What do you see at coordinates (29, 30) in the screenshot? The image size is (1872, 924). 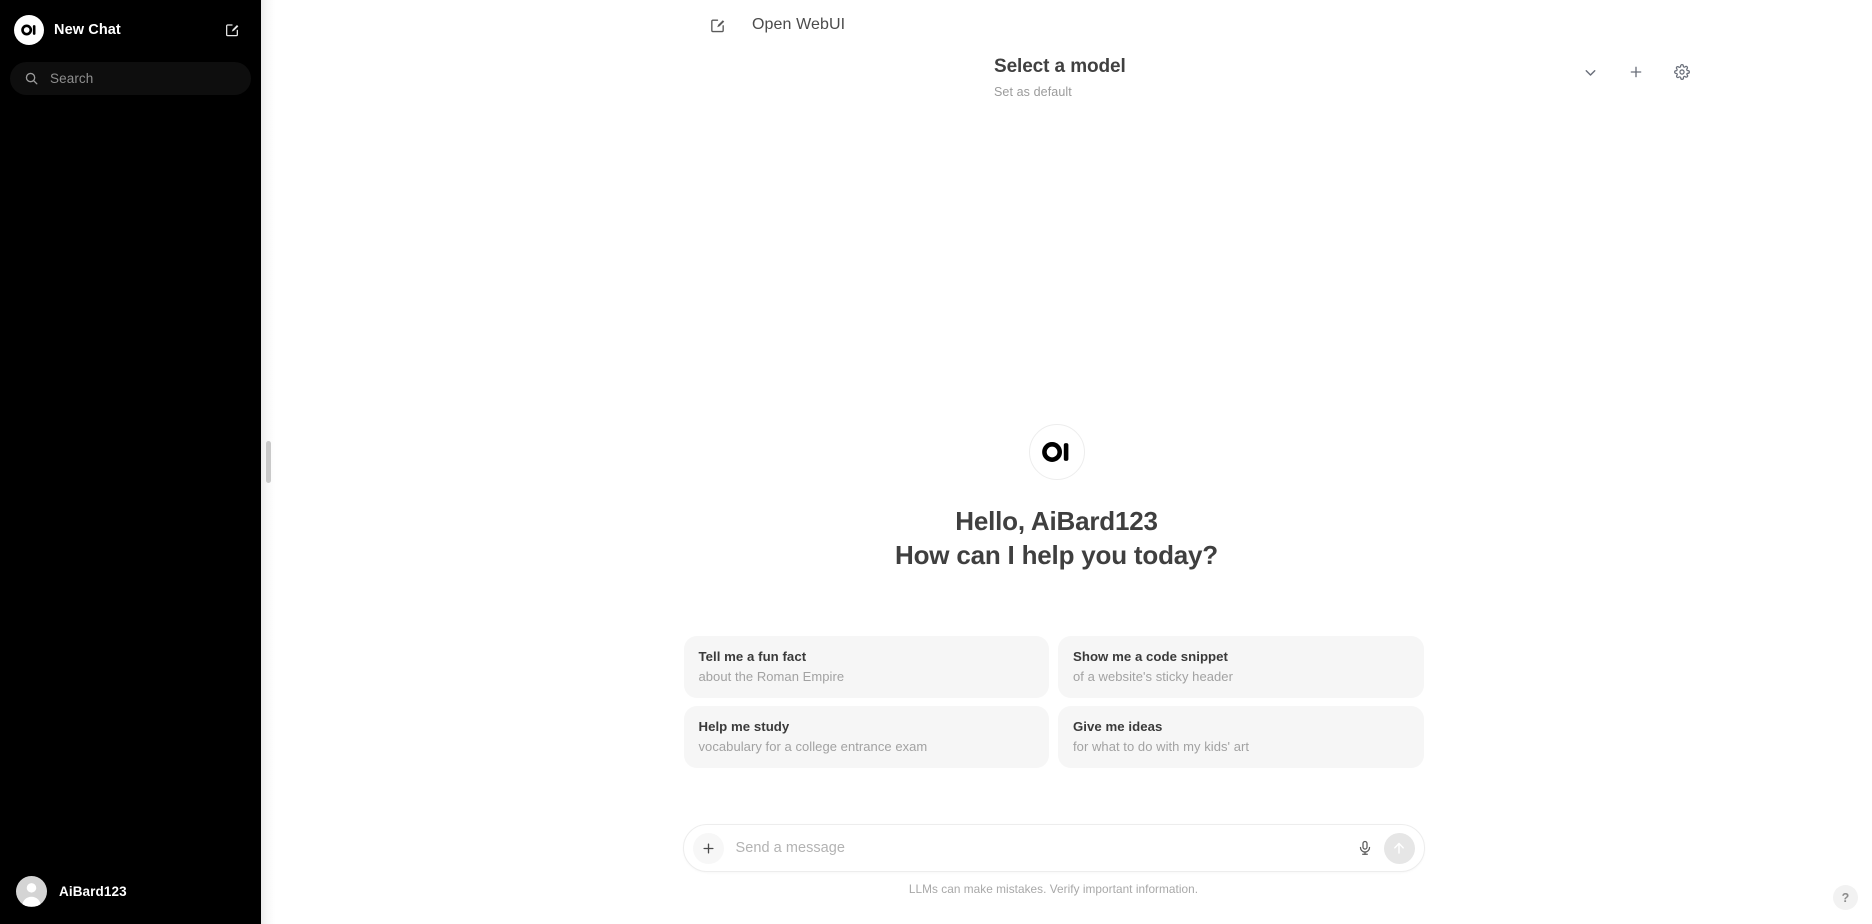 I see `open-webui-logo-icon` at bounding box center [29, 30].